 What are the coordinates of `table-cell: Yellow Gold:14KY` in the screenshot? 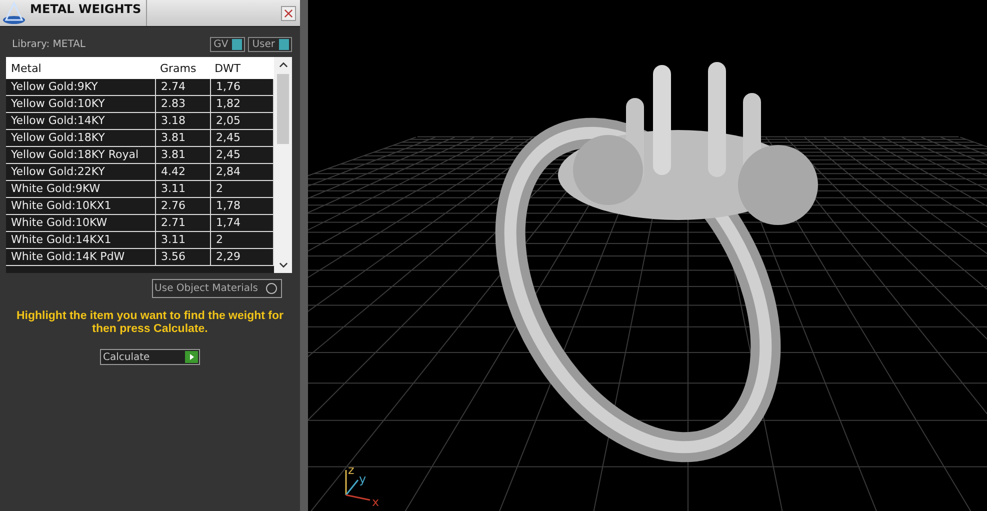 It's located at (81, 121).